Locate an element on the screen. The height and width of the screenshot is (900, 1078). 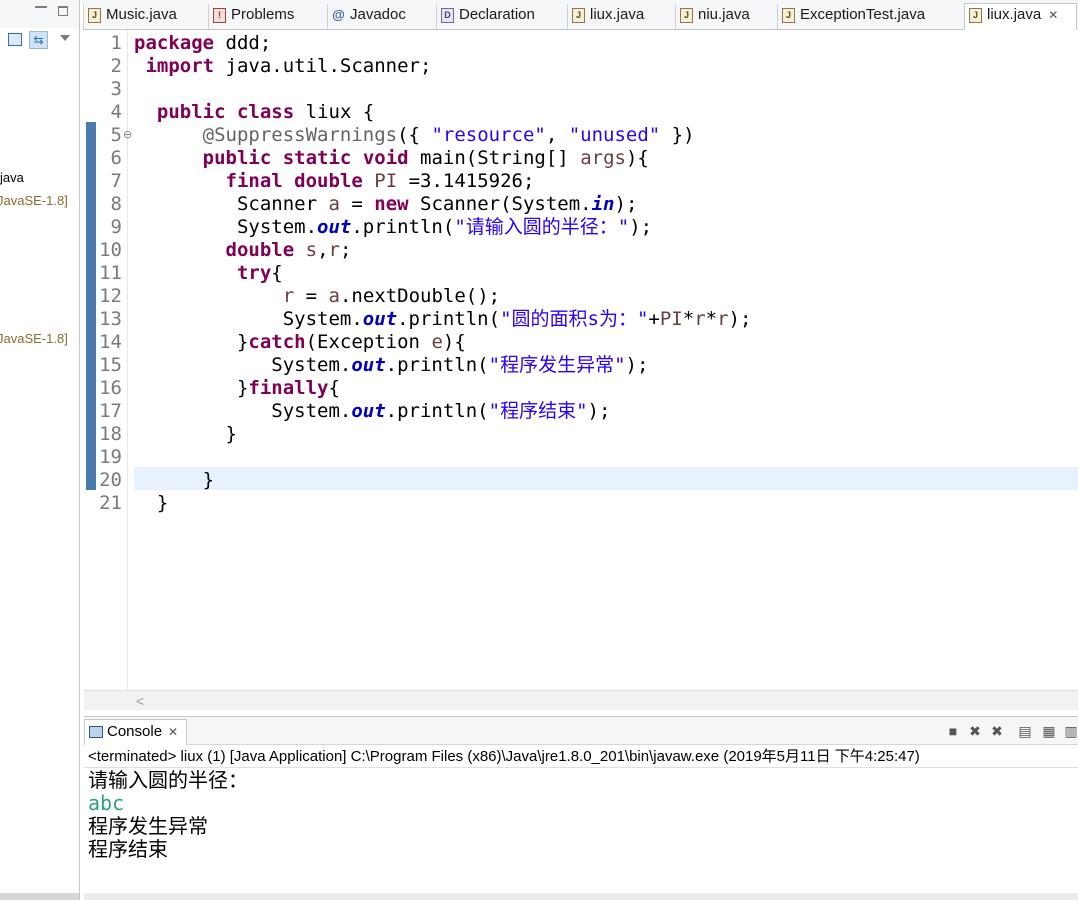
console-user-input: abc is located at coordinates (106, 803).